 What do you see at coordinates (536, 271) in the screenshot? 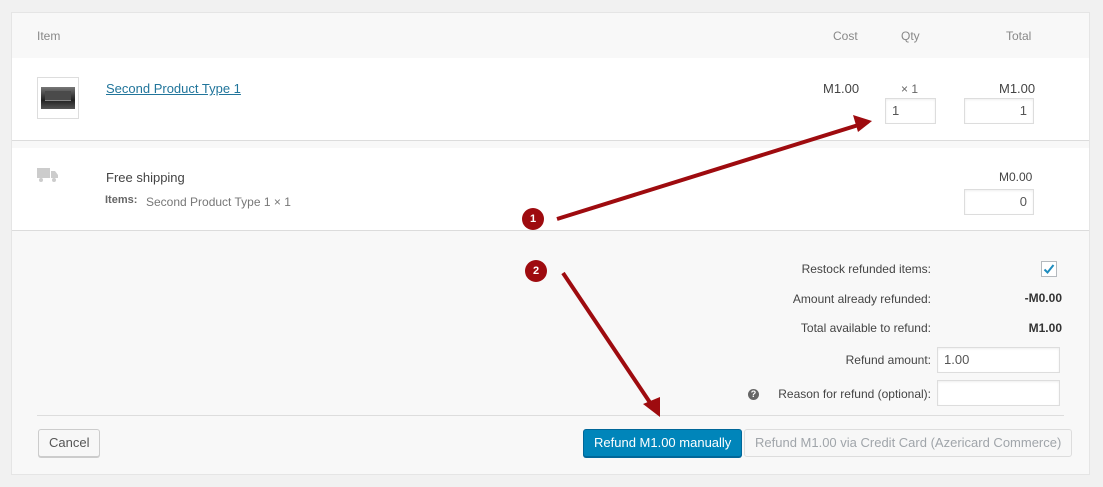
I see `annotation-badge-2: 2` at bounding box center [536, 271].